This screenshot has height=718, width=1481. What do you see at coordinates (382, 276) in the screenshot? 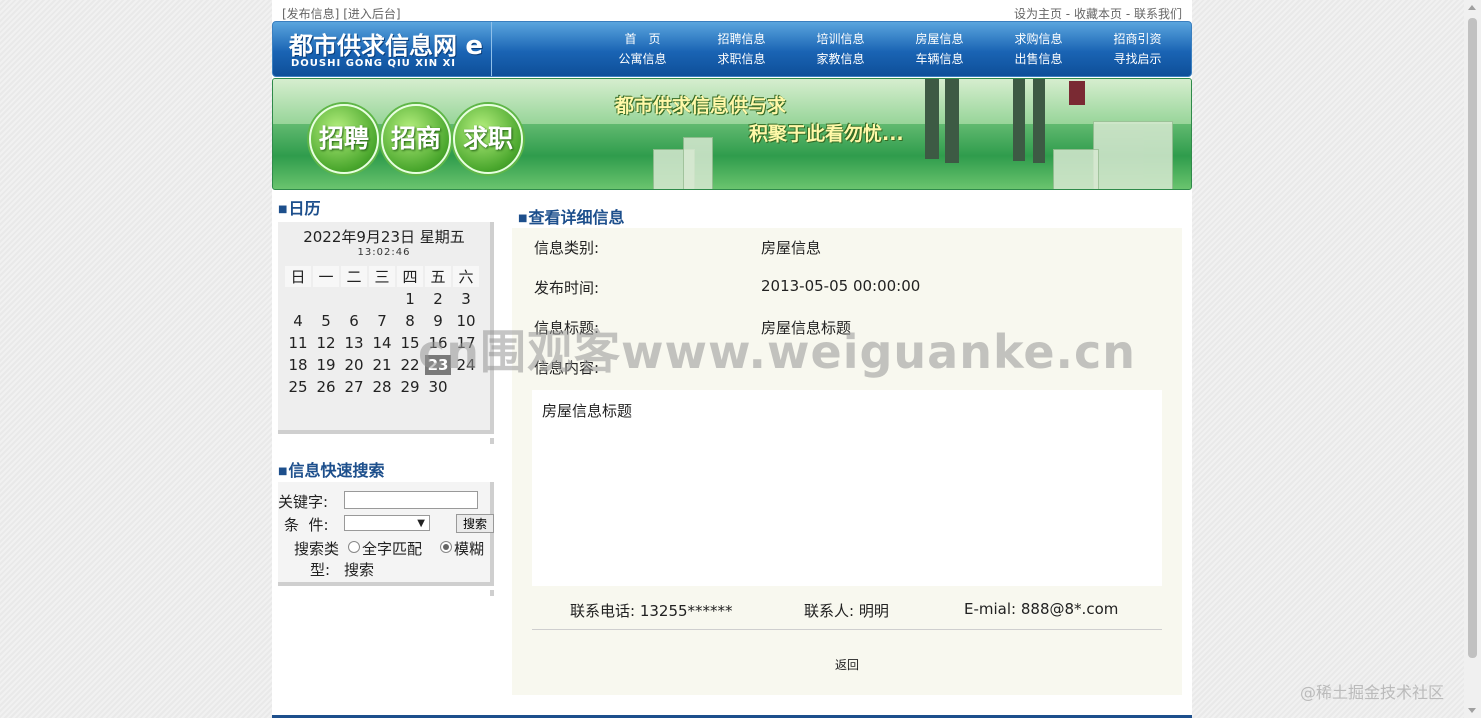
I see `calendar-weekday: 三` at bounding box center [382, 276].